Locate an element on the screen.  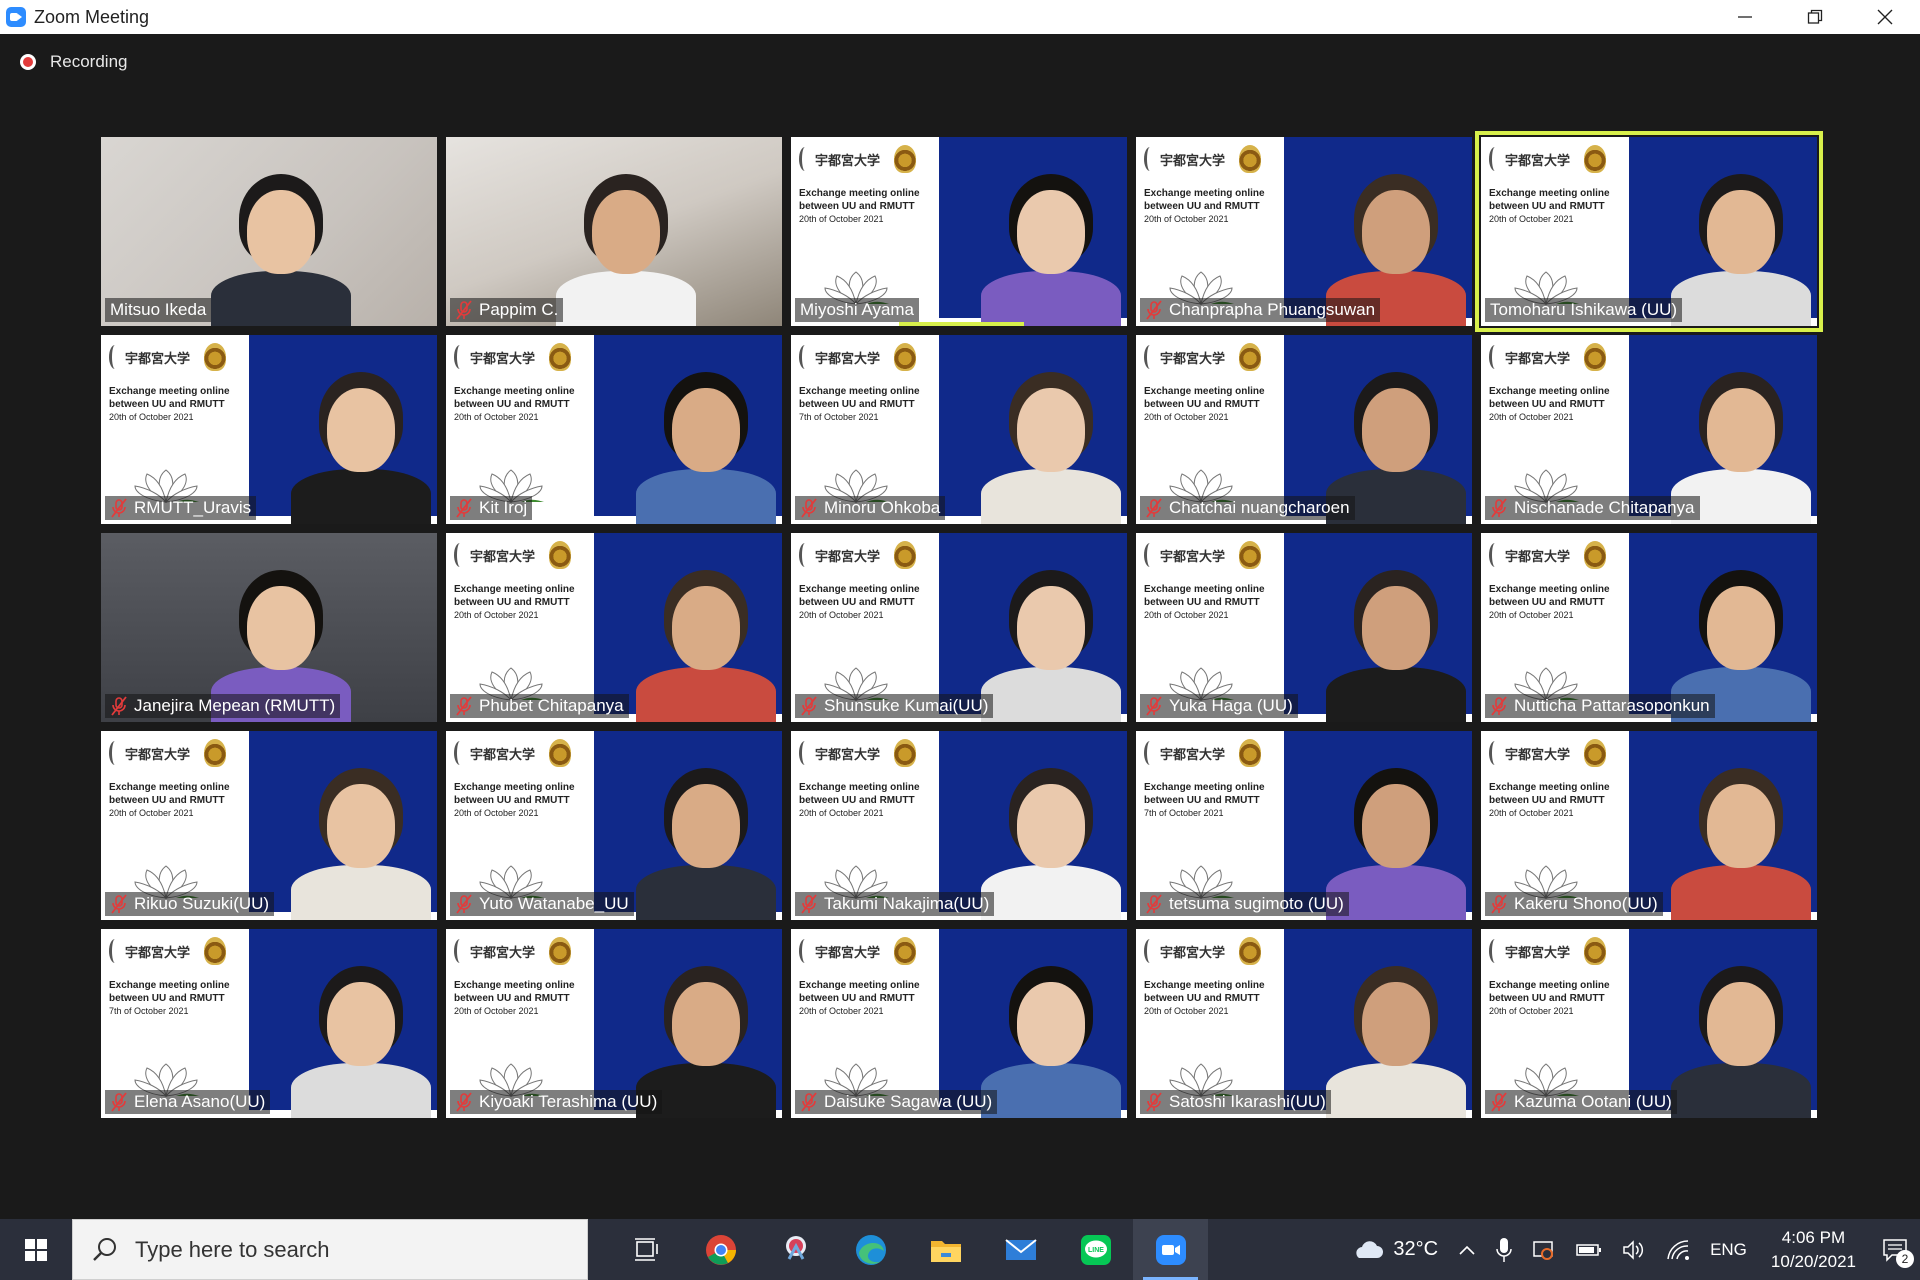
window-titlebar: Zoom Meeting is located at coordinates (960, 17).